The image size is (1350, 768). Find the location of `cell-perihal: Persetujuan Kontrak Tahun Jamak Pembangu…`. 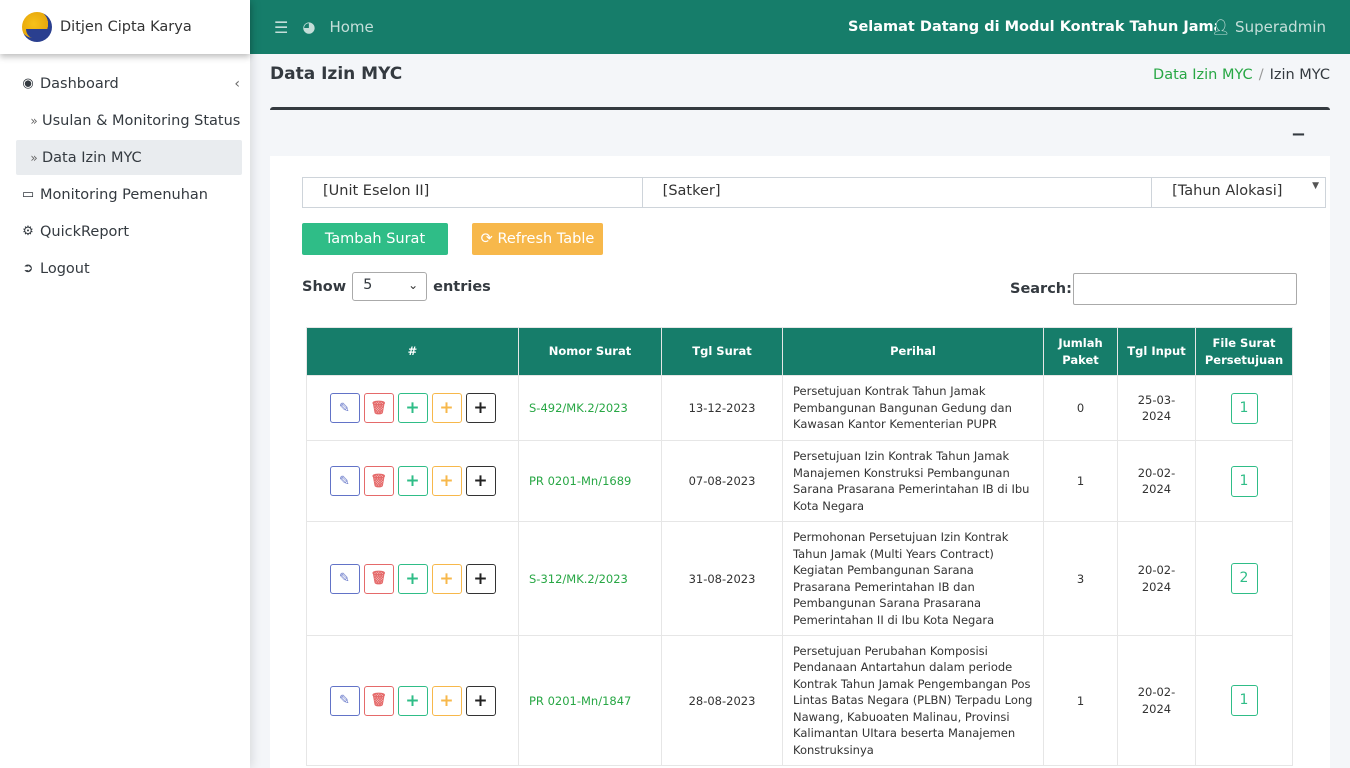

cell-perihal: Persetujuan Kontrak Tahun Jamak Pembangu… is located at coordinates (913, 408).